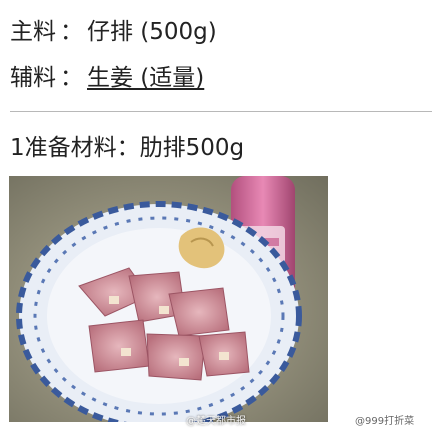  I want to click on main-ingredient-value: 仔排 (500g), so click(152, 32).